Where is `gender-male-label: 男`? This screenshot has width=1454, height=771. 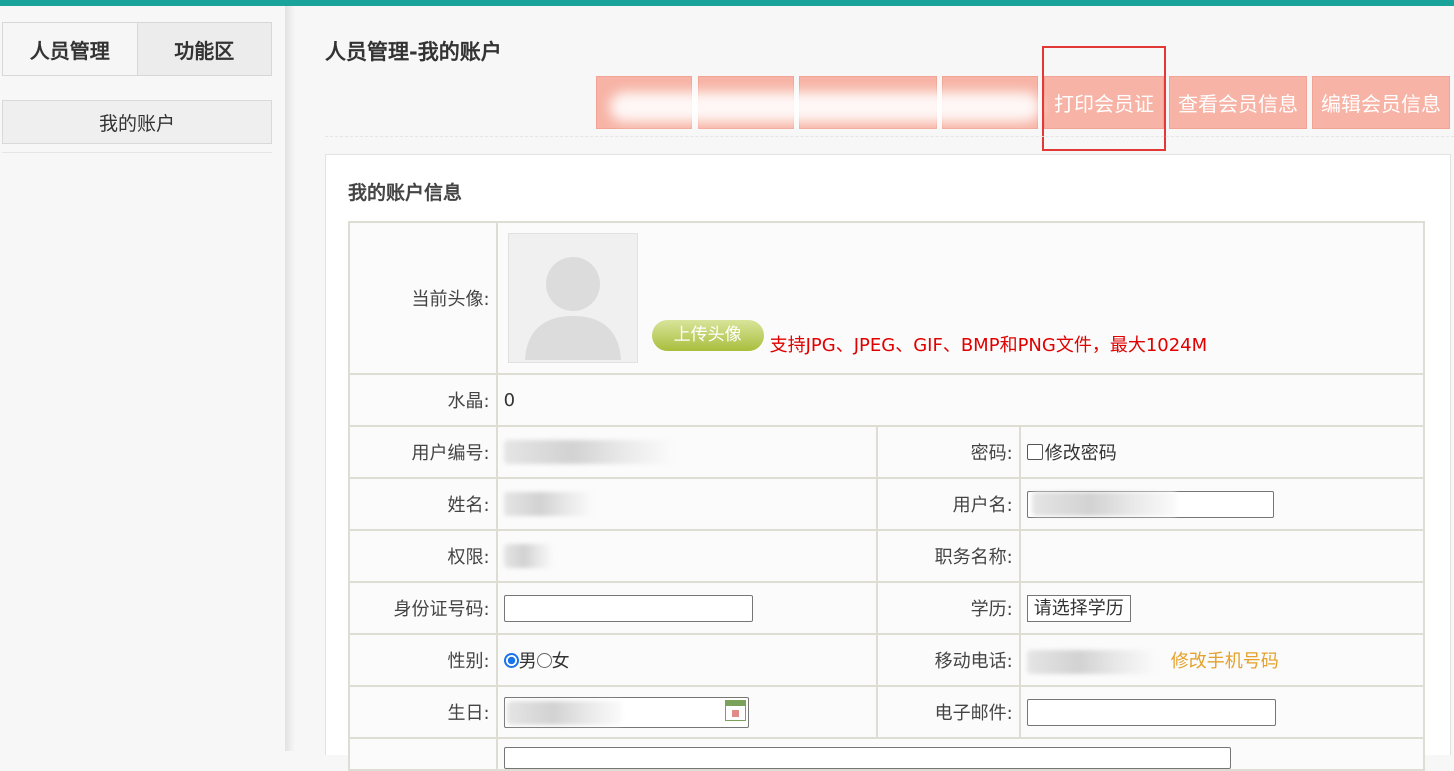
gender-male-label: 男 is located at coordinates (528, 661).